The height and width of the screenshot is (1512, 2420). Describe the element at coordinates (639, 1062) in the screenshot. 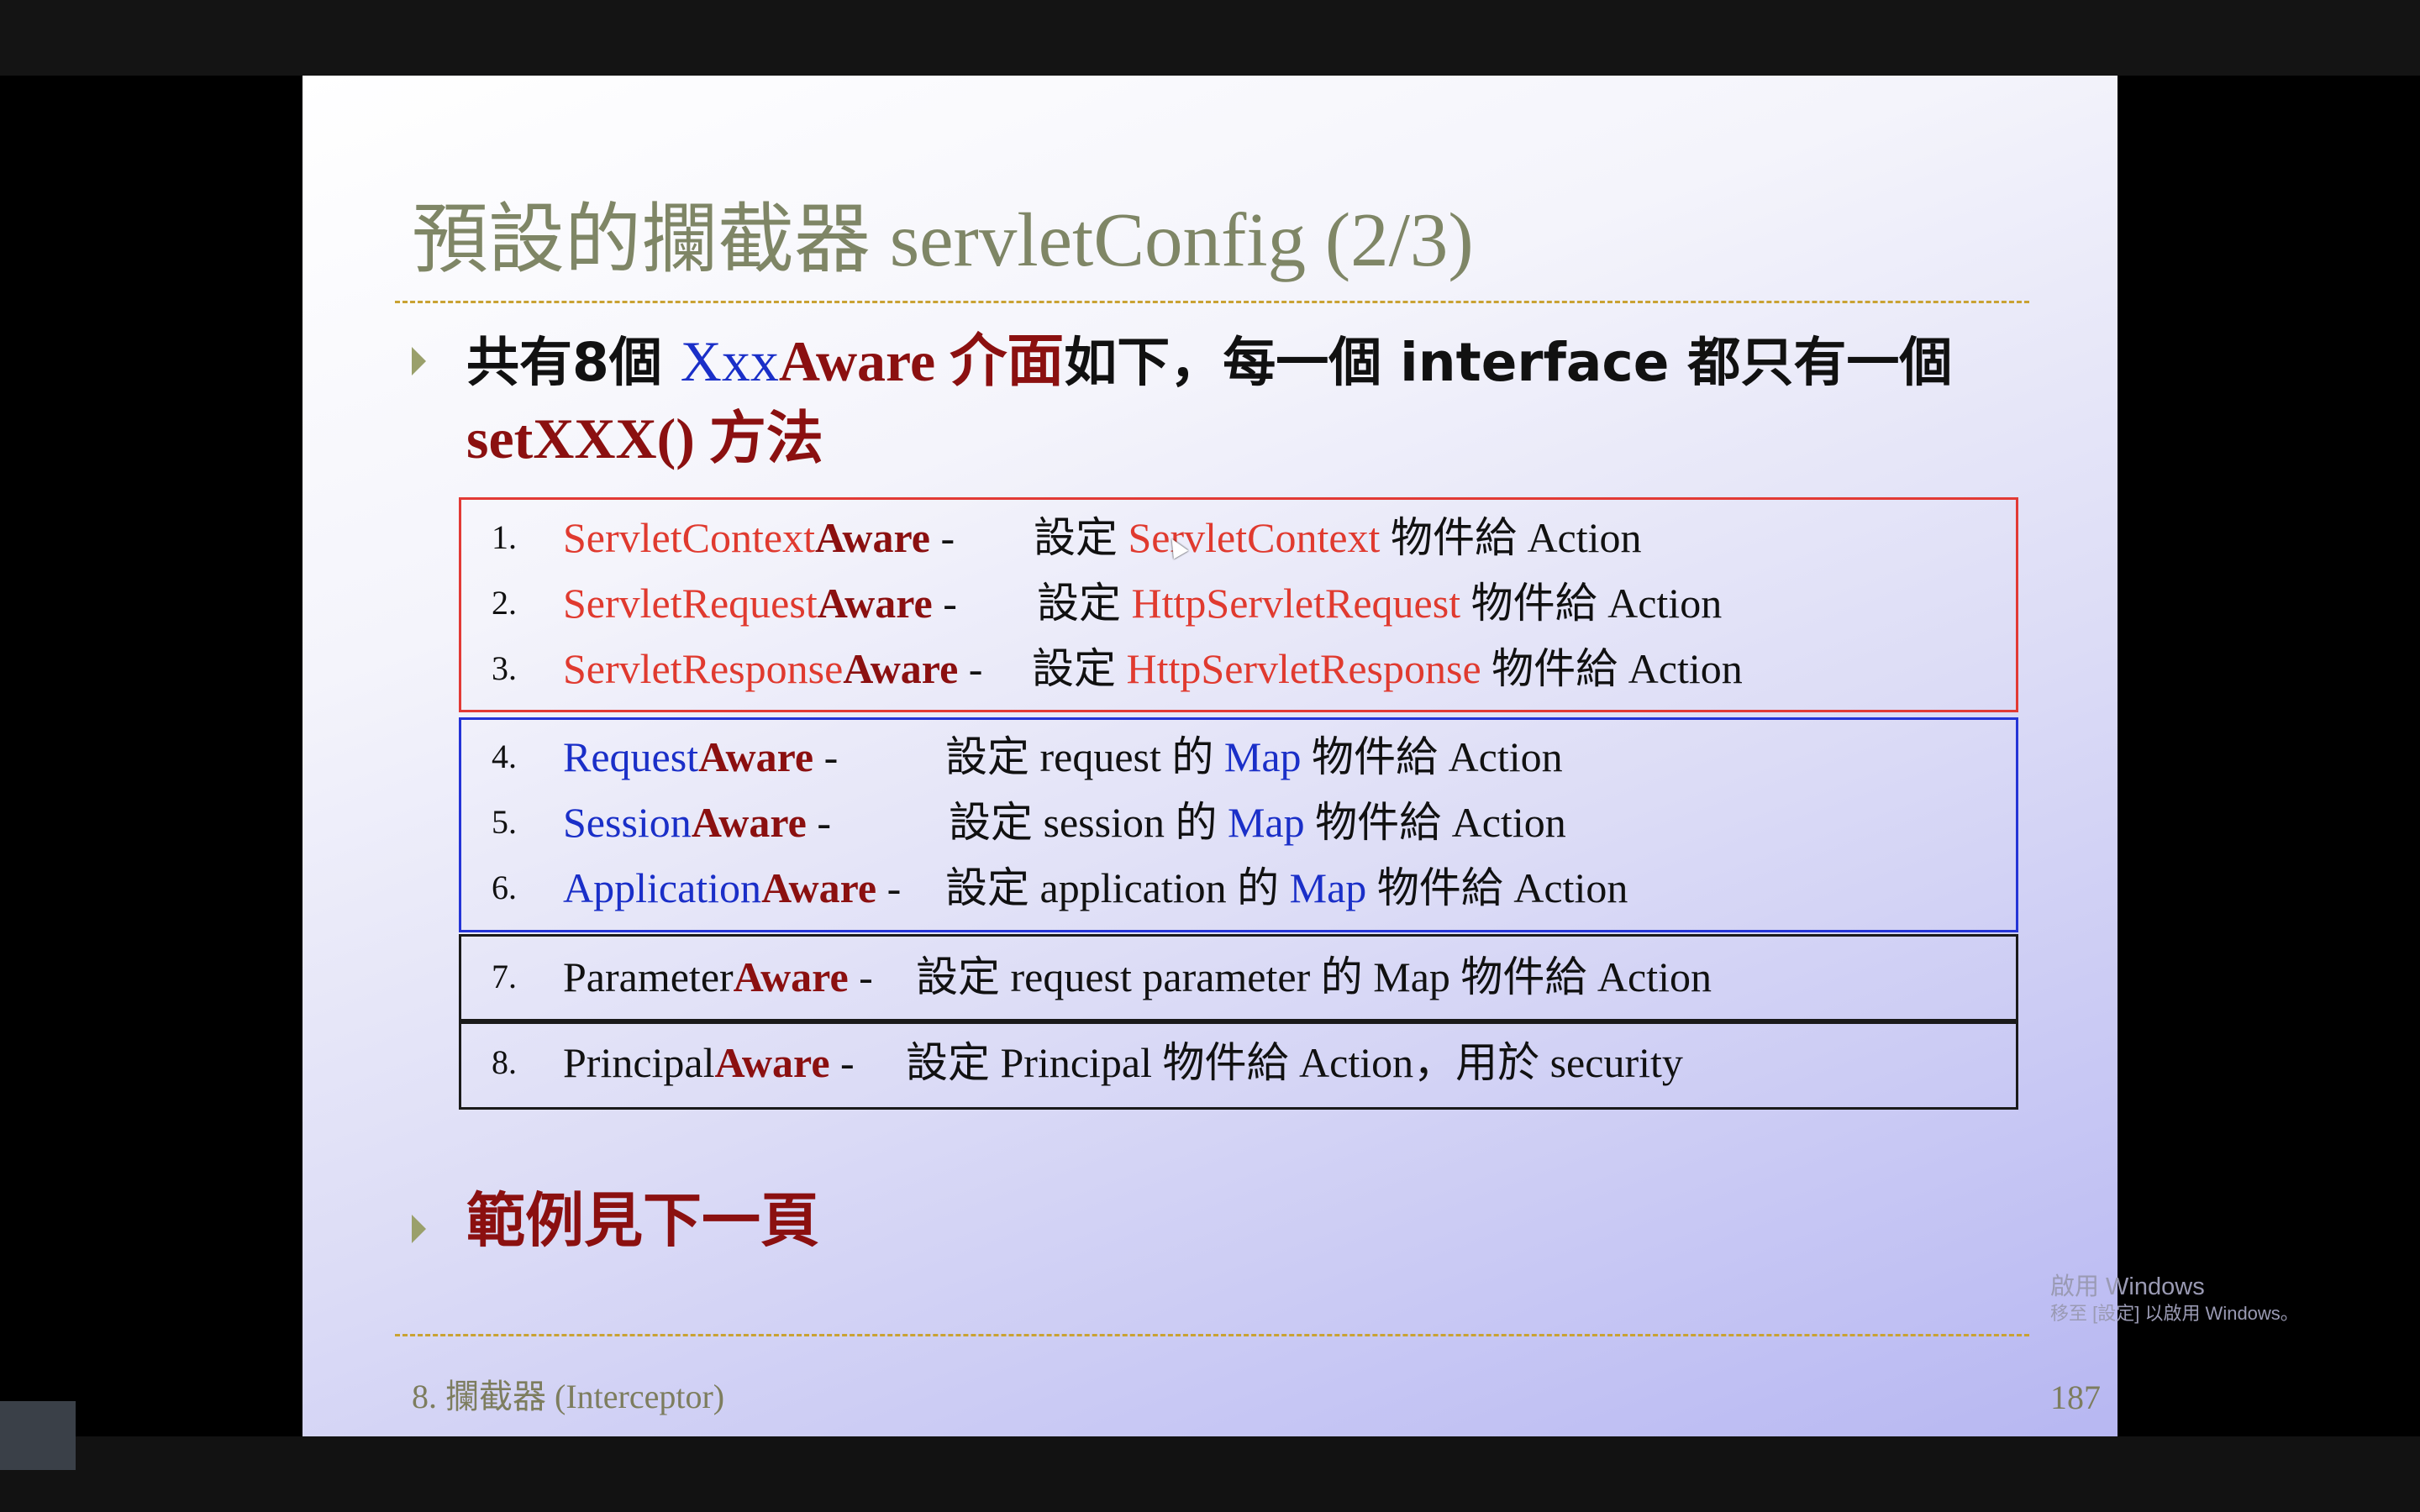

I see `item-prefix: Principal` at that location.